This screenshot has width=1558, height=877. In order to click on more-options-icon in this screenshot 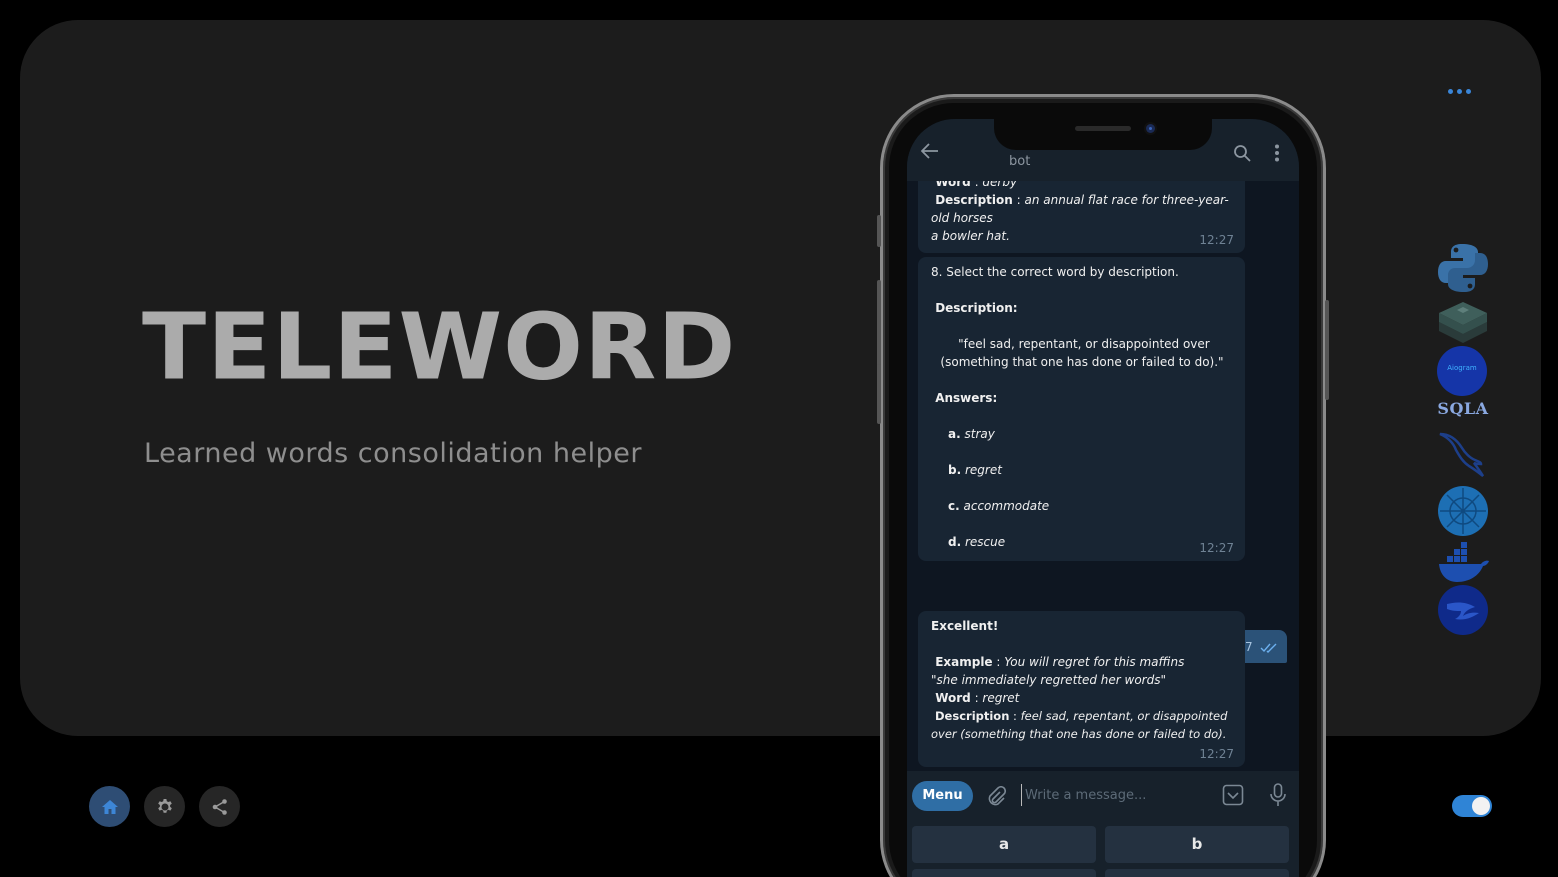, I will do `click(1462, 91)`.